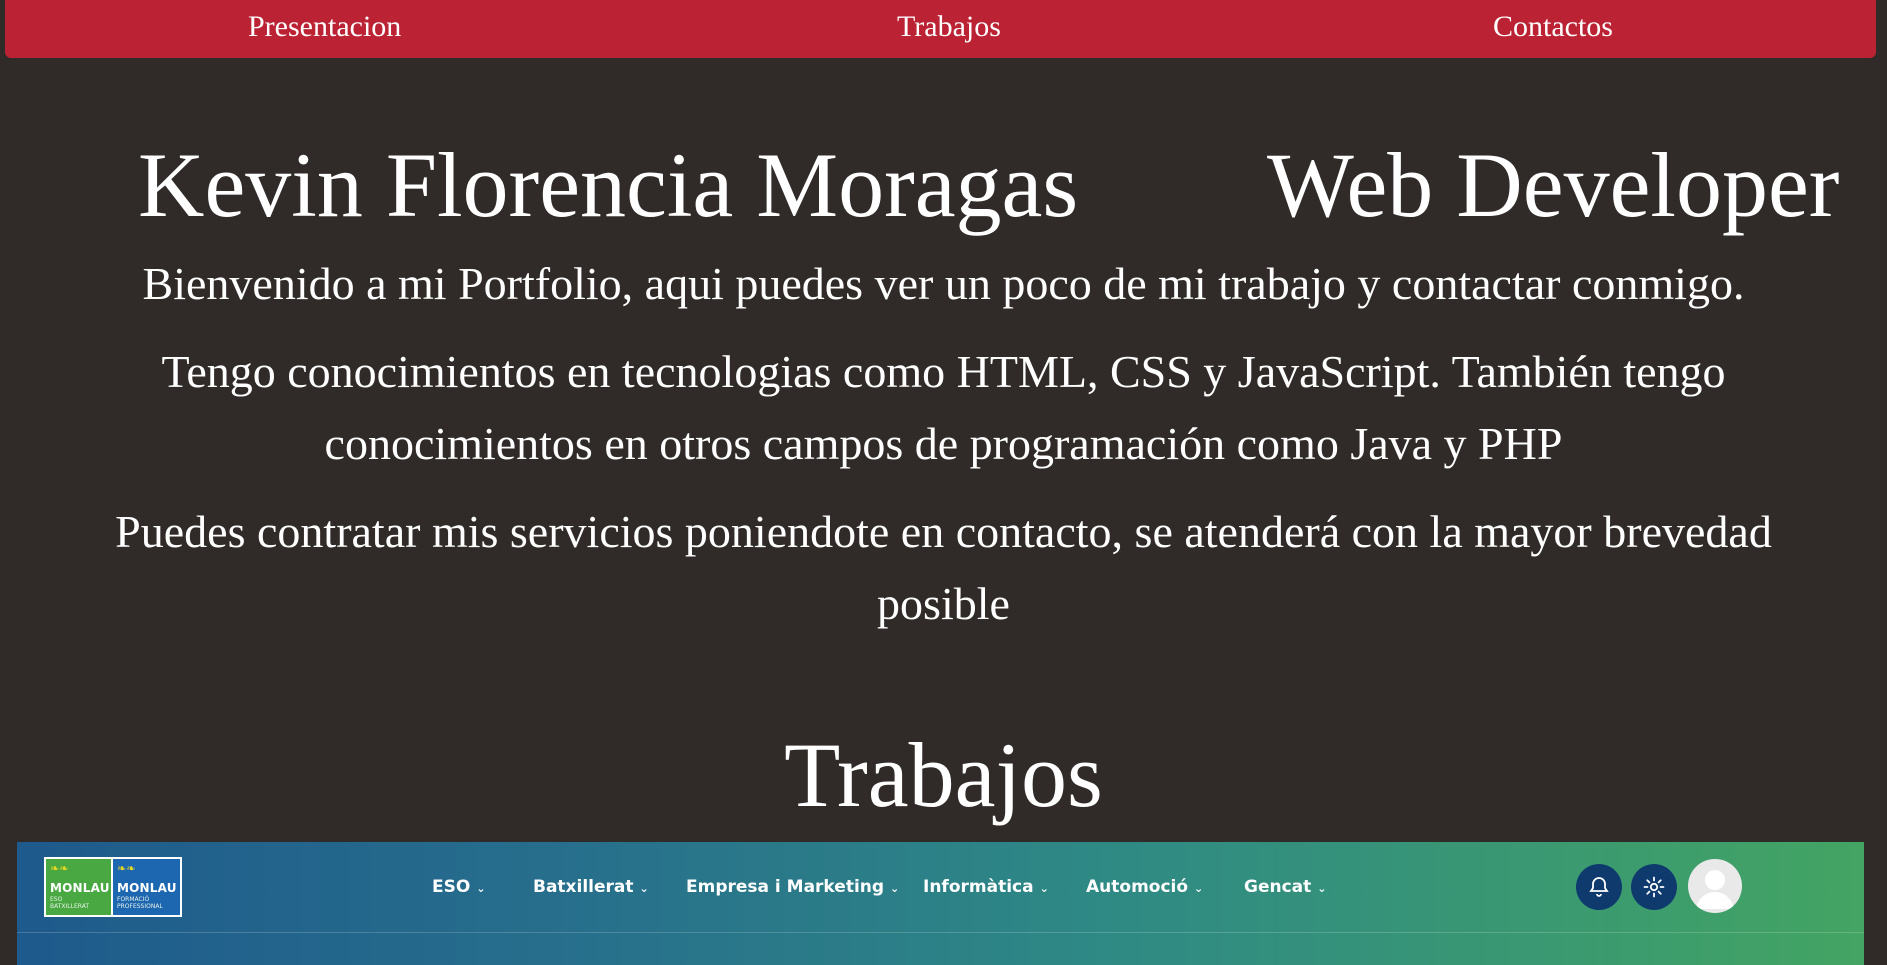 Image resolution: width=1887 pixels, height=965 pixels. Describe the element at coordinates (1553, 185) in the screenshot. I see `hero-role: Web Developer` at that location.